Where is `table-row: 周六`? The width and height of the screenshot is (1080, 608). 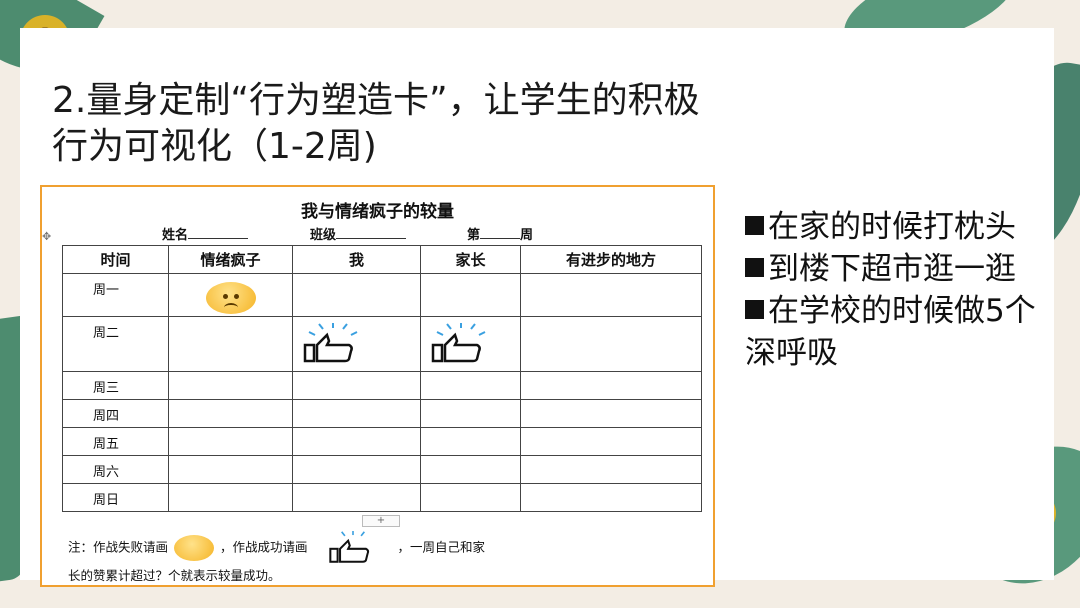 table-row: 周六 is located at coordinates (382, 469).